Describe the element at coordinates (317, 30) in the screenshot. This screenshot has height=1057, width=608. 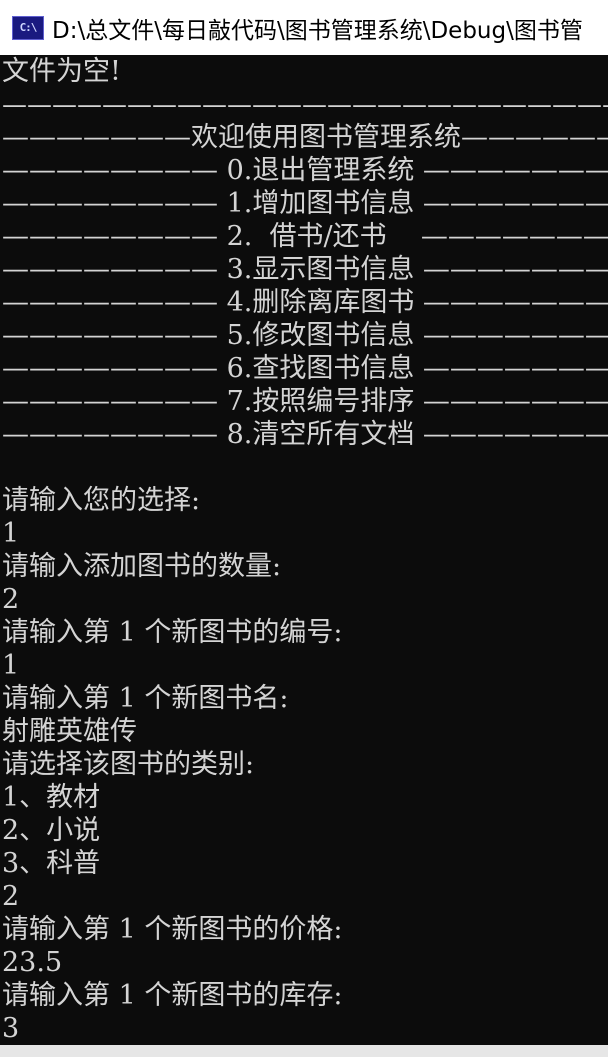
I see `window-title: D:\总文件\每日敲代码\图书管理系统\Debug\图书管` at that location.